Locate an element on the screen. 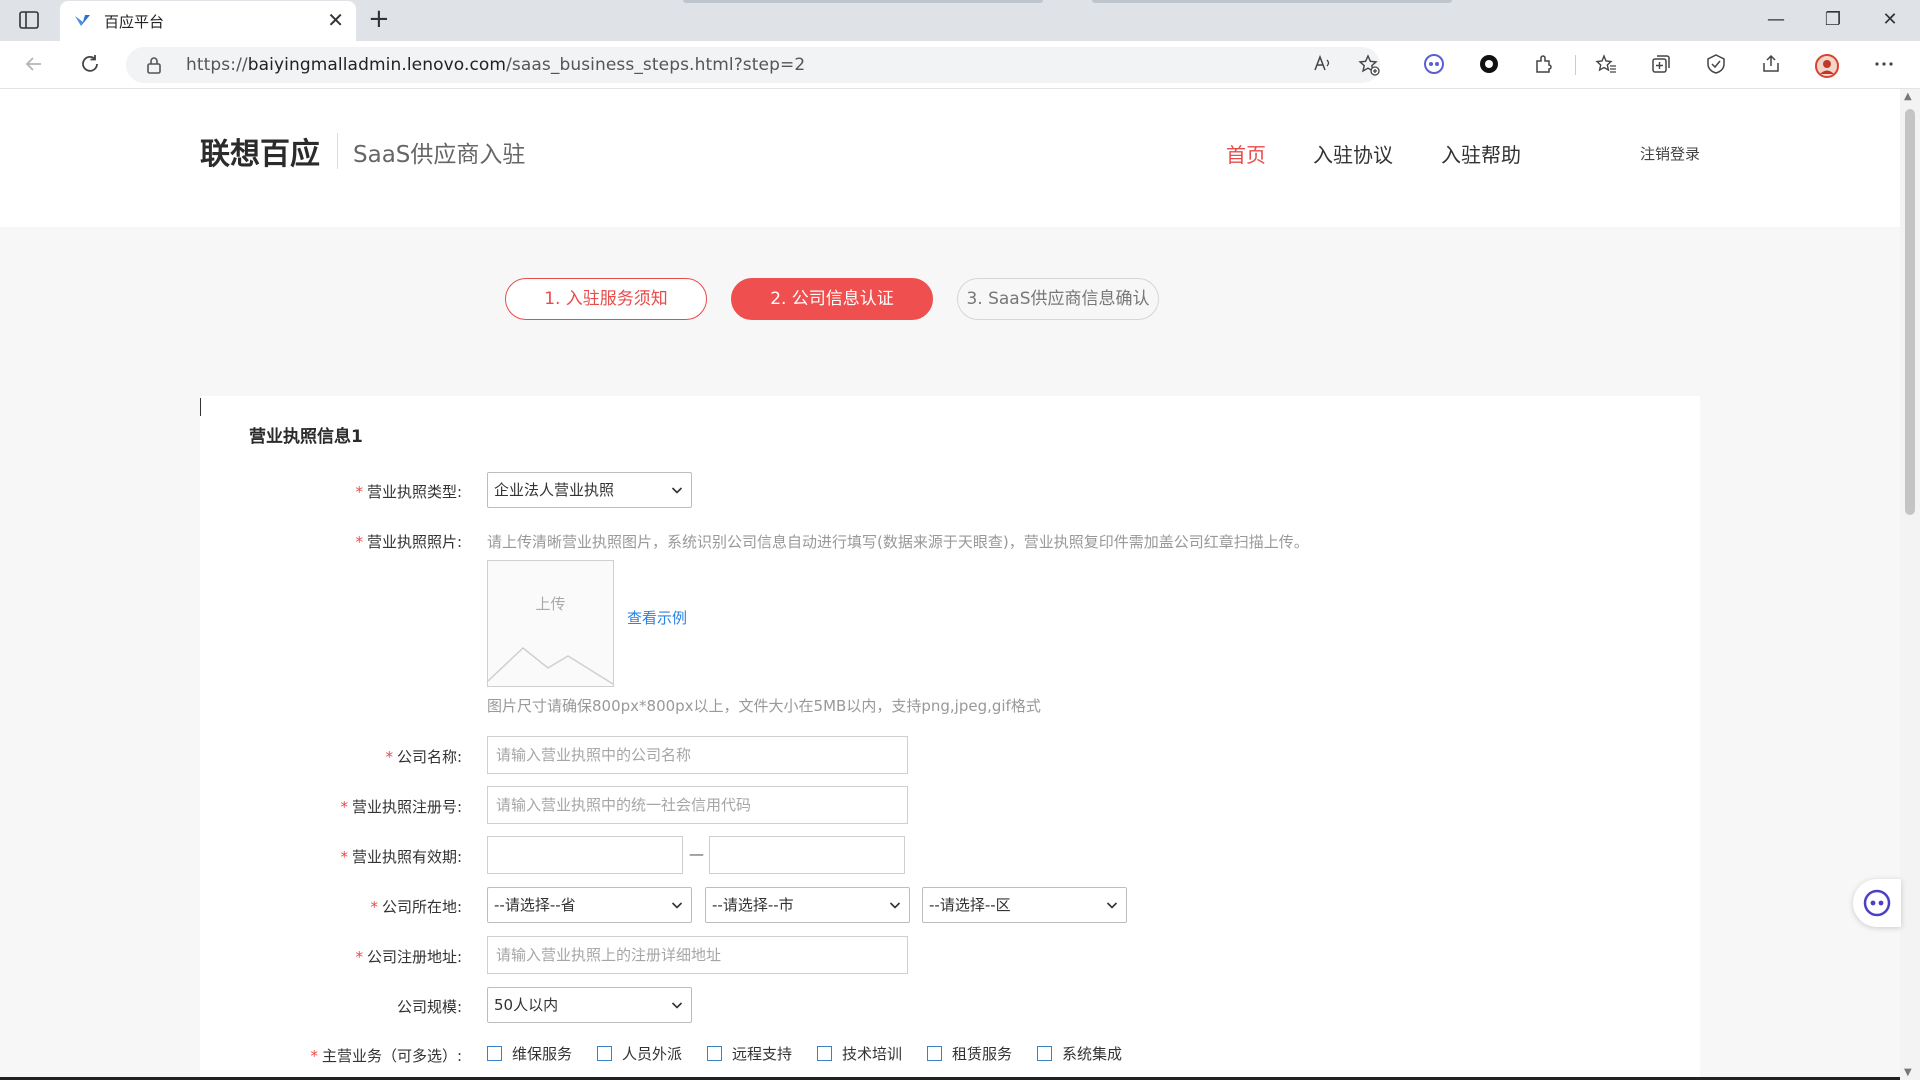 This screenshot has width=1920, height=1080. site-subtitle: SaaS供应商入驻 is located at coordinates (439, 155).